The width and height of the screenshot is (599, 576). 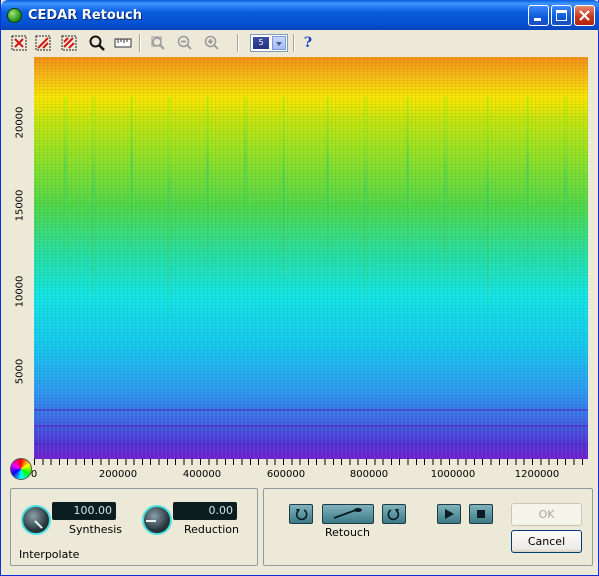 I want to click on stop-button, so click(x=481, y=514).